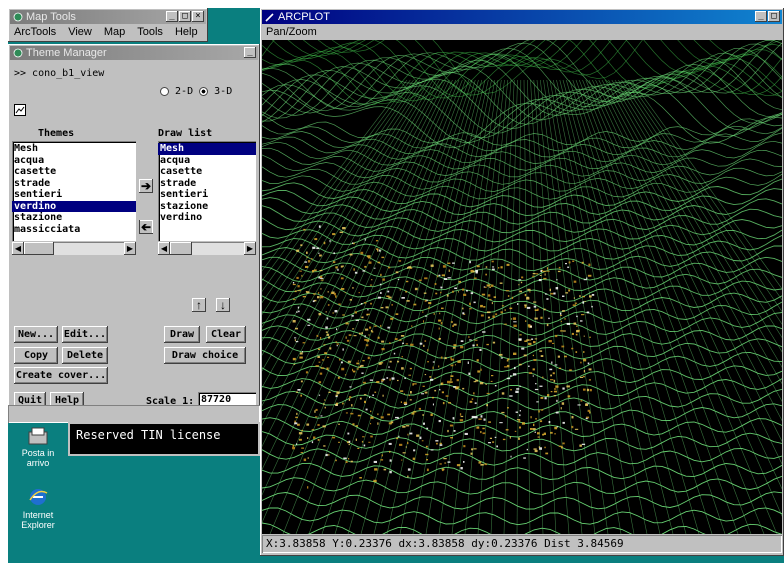 The width and height of the screenshot is (784, 563). What do you see at coordinates (36, 355) in the screenshot?
I see `copy-button: Copy` at bounding box center [36, 355].